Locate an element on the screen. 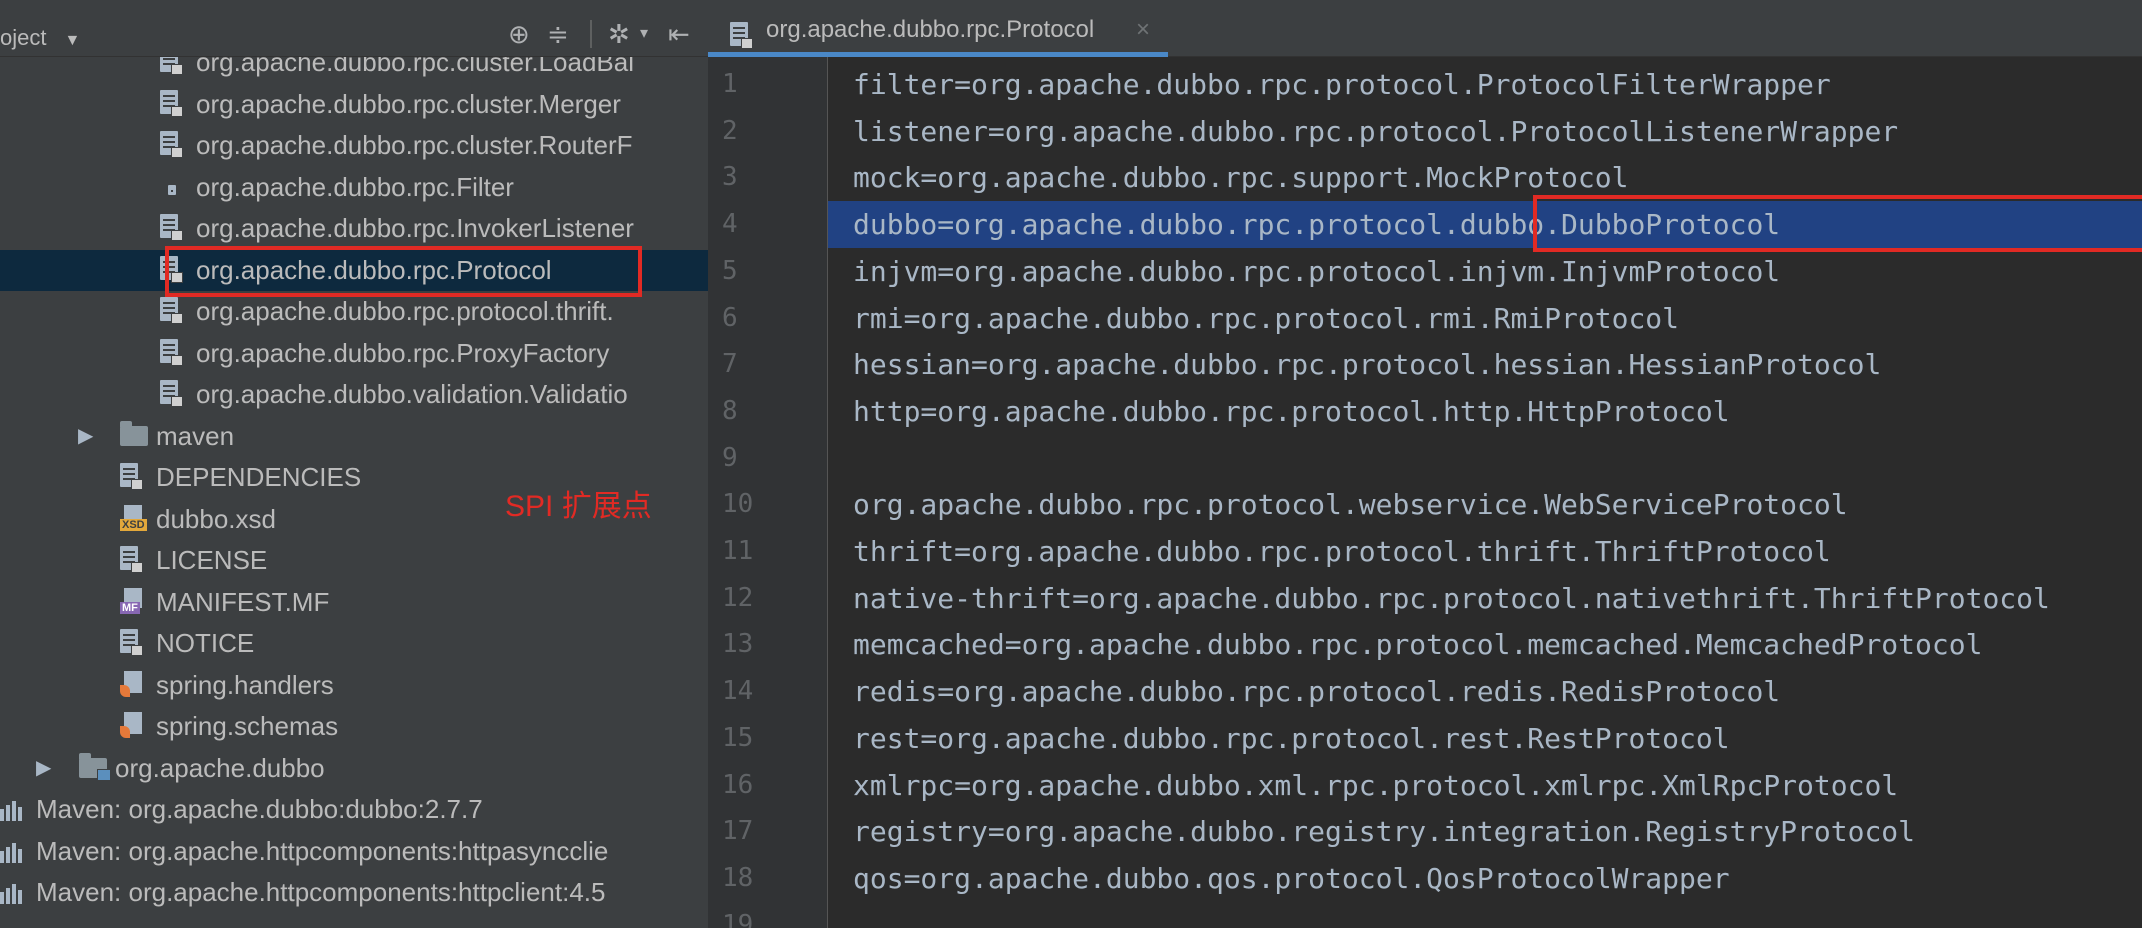  manifest-file-icon: MF is located at coordinates (132, 601).